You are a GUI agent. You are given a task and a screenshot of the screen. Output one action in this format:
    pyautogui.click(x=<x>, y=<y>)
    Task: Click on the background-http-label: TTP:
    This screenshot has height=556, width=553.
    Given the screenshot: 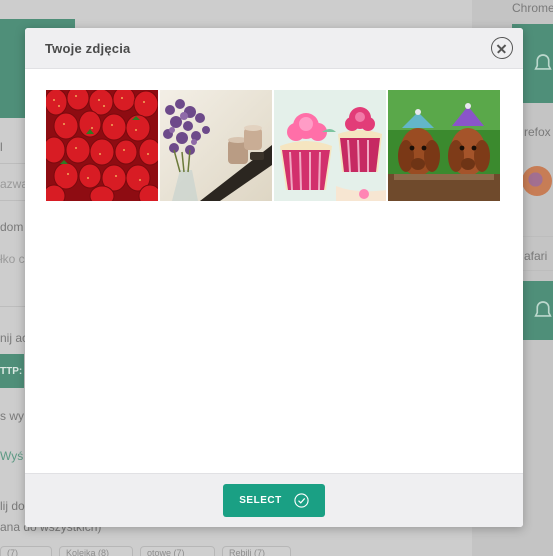 What is the action you would take?
    pyautogui.click(x=12, y=371)
    